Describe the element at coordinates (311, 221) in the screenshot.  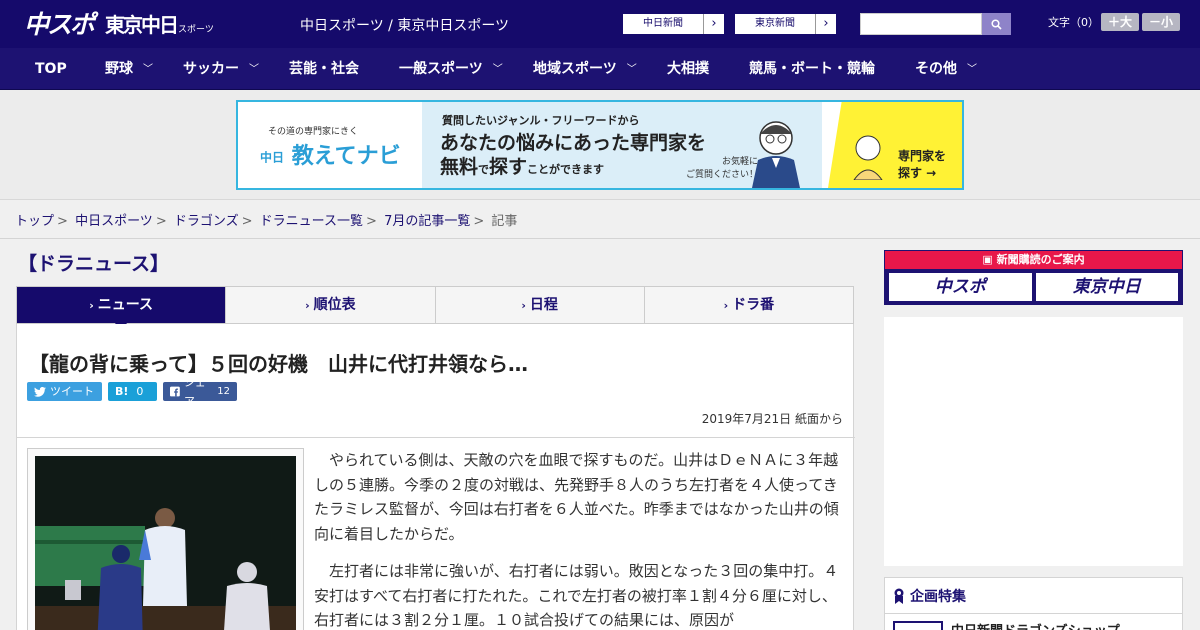
I see `breadcrumb-dora-news-list: ドラニュース一覧` at that location.